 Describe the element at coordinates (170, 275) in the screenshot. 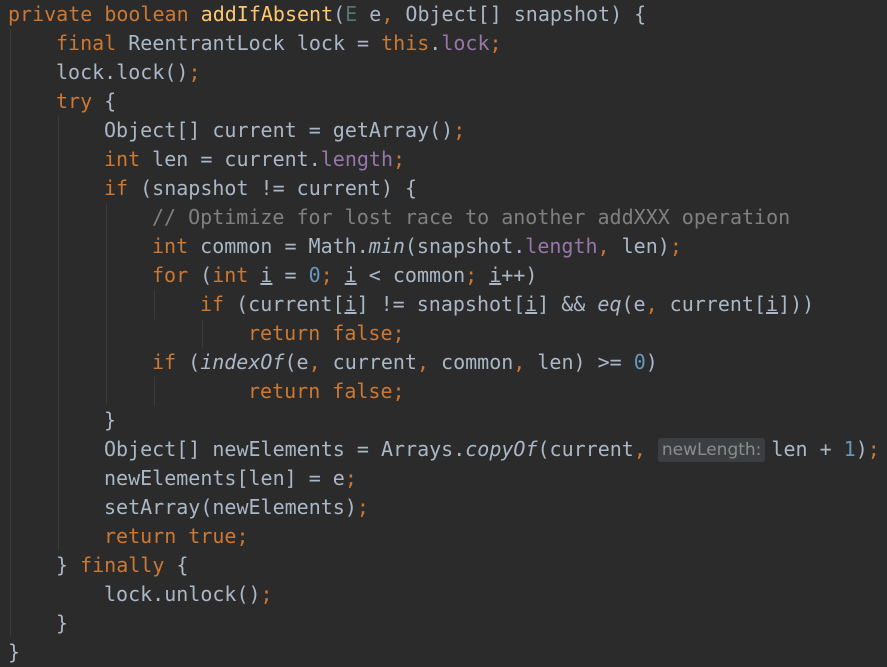

I see `keyword-token: for` at that location.